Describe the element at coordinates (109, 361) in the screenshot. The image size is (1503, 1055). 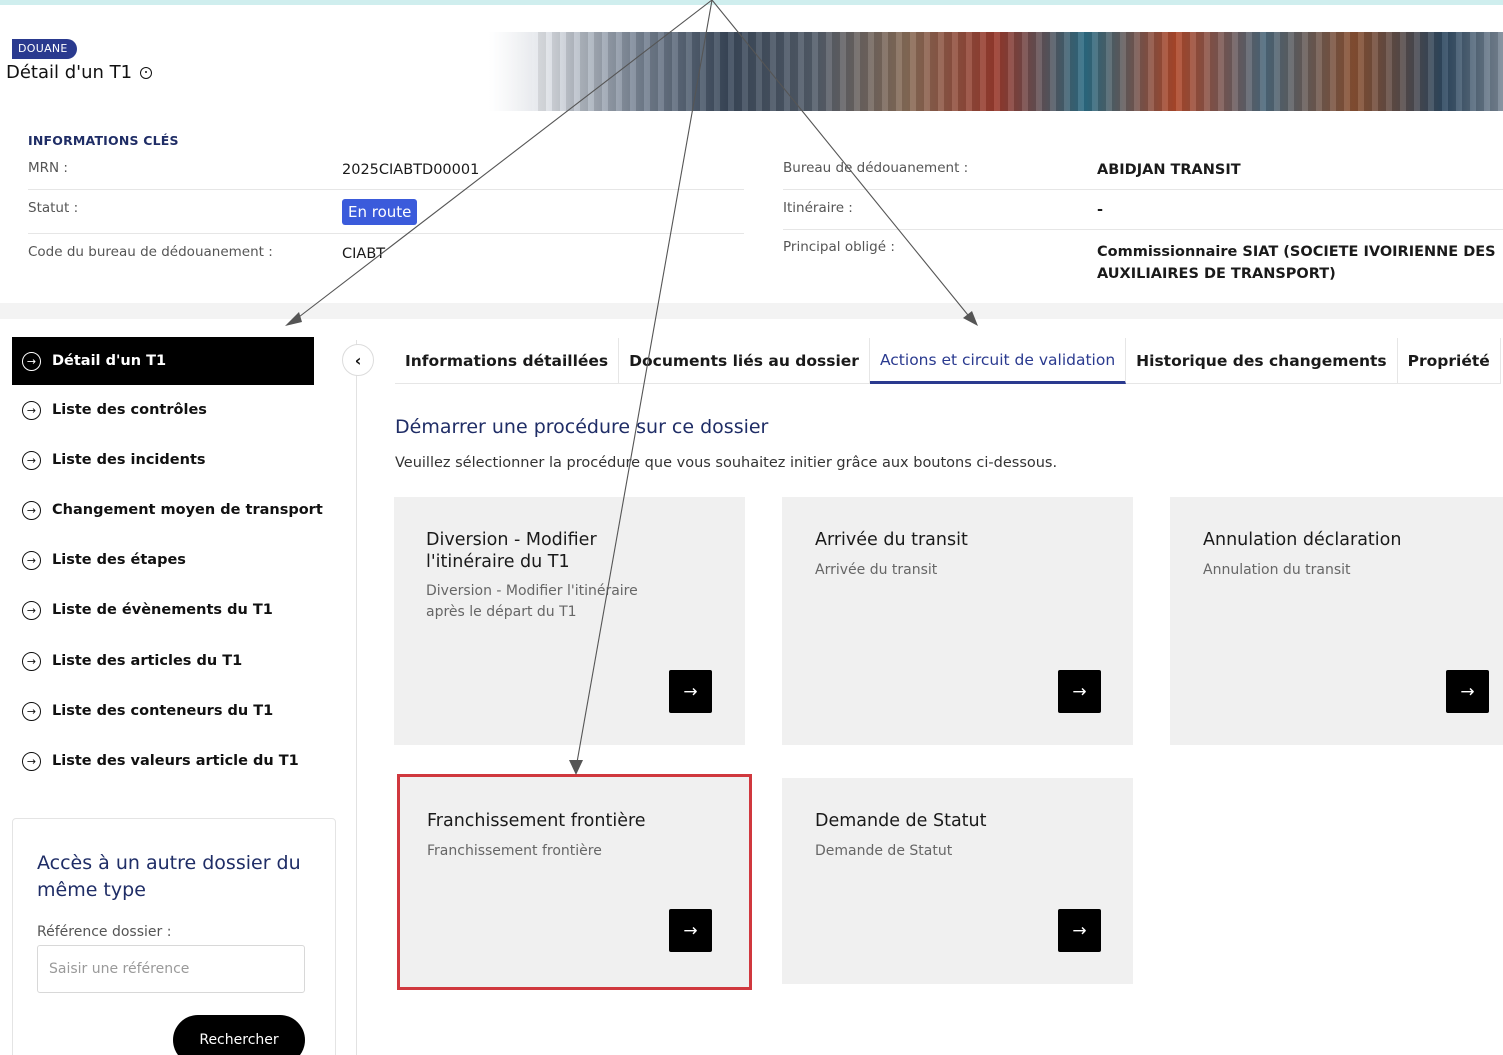
I see `sidebar-item-label: Détail d'un T1` at that location.